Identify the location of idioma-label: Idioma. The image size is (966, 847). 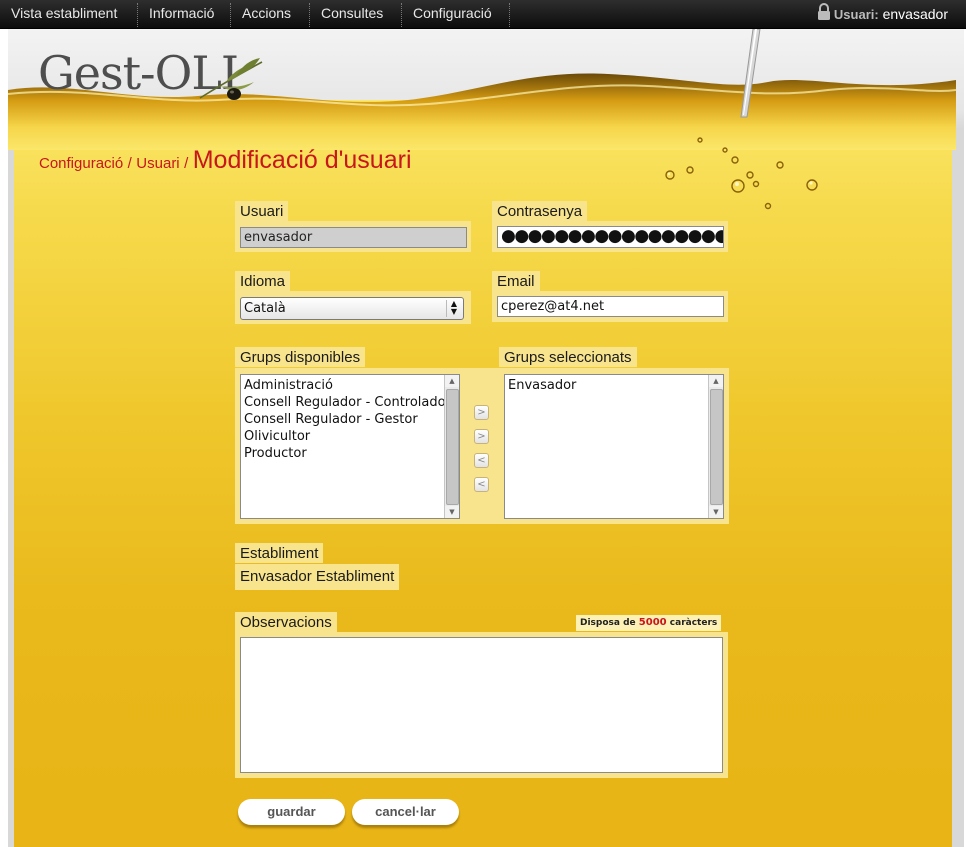
(263, 281).